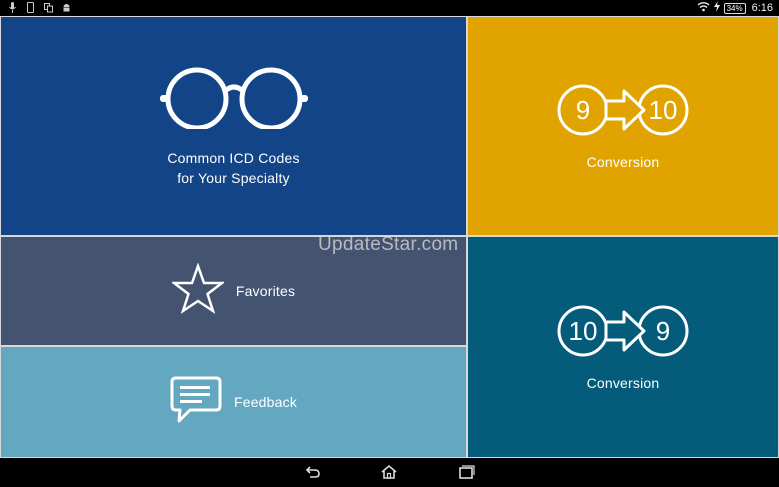 This screenshot has height=487, width=779. What do you see at coordinates (233, 177) in the screenshot?
I see `icd-label-line2: for Your Specialty` at bounding box center [233, 177].